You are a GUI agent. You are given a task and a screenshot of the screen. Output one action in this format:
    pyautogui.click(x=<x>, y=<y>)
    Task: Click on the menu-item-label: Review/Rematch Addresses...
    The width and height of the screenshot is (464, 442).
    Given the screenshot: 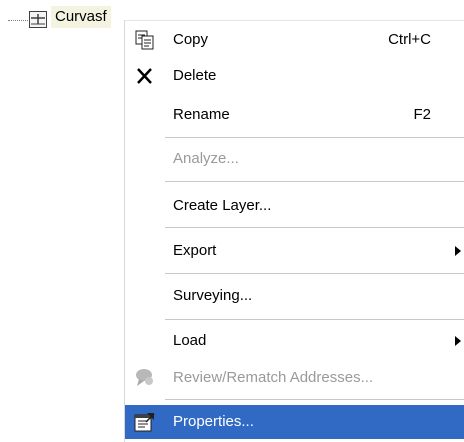 What is the action you would take?
    pyautogui.click(x=273, y=377)
    